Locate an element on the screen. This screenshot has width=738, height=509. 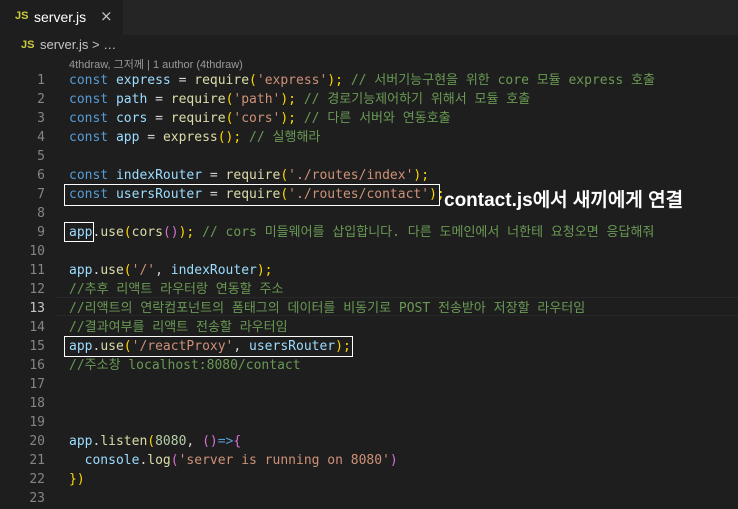
line-number: 5 is located at coordinates (41, 156).